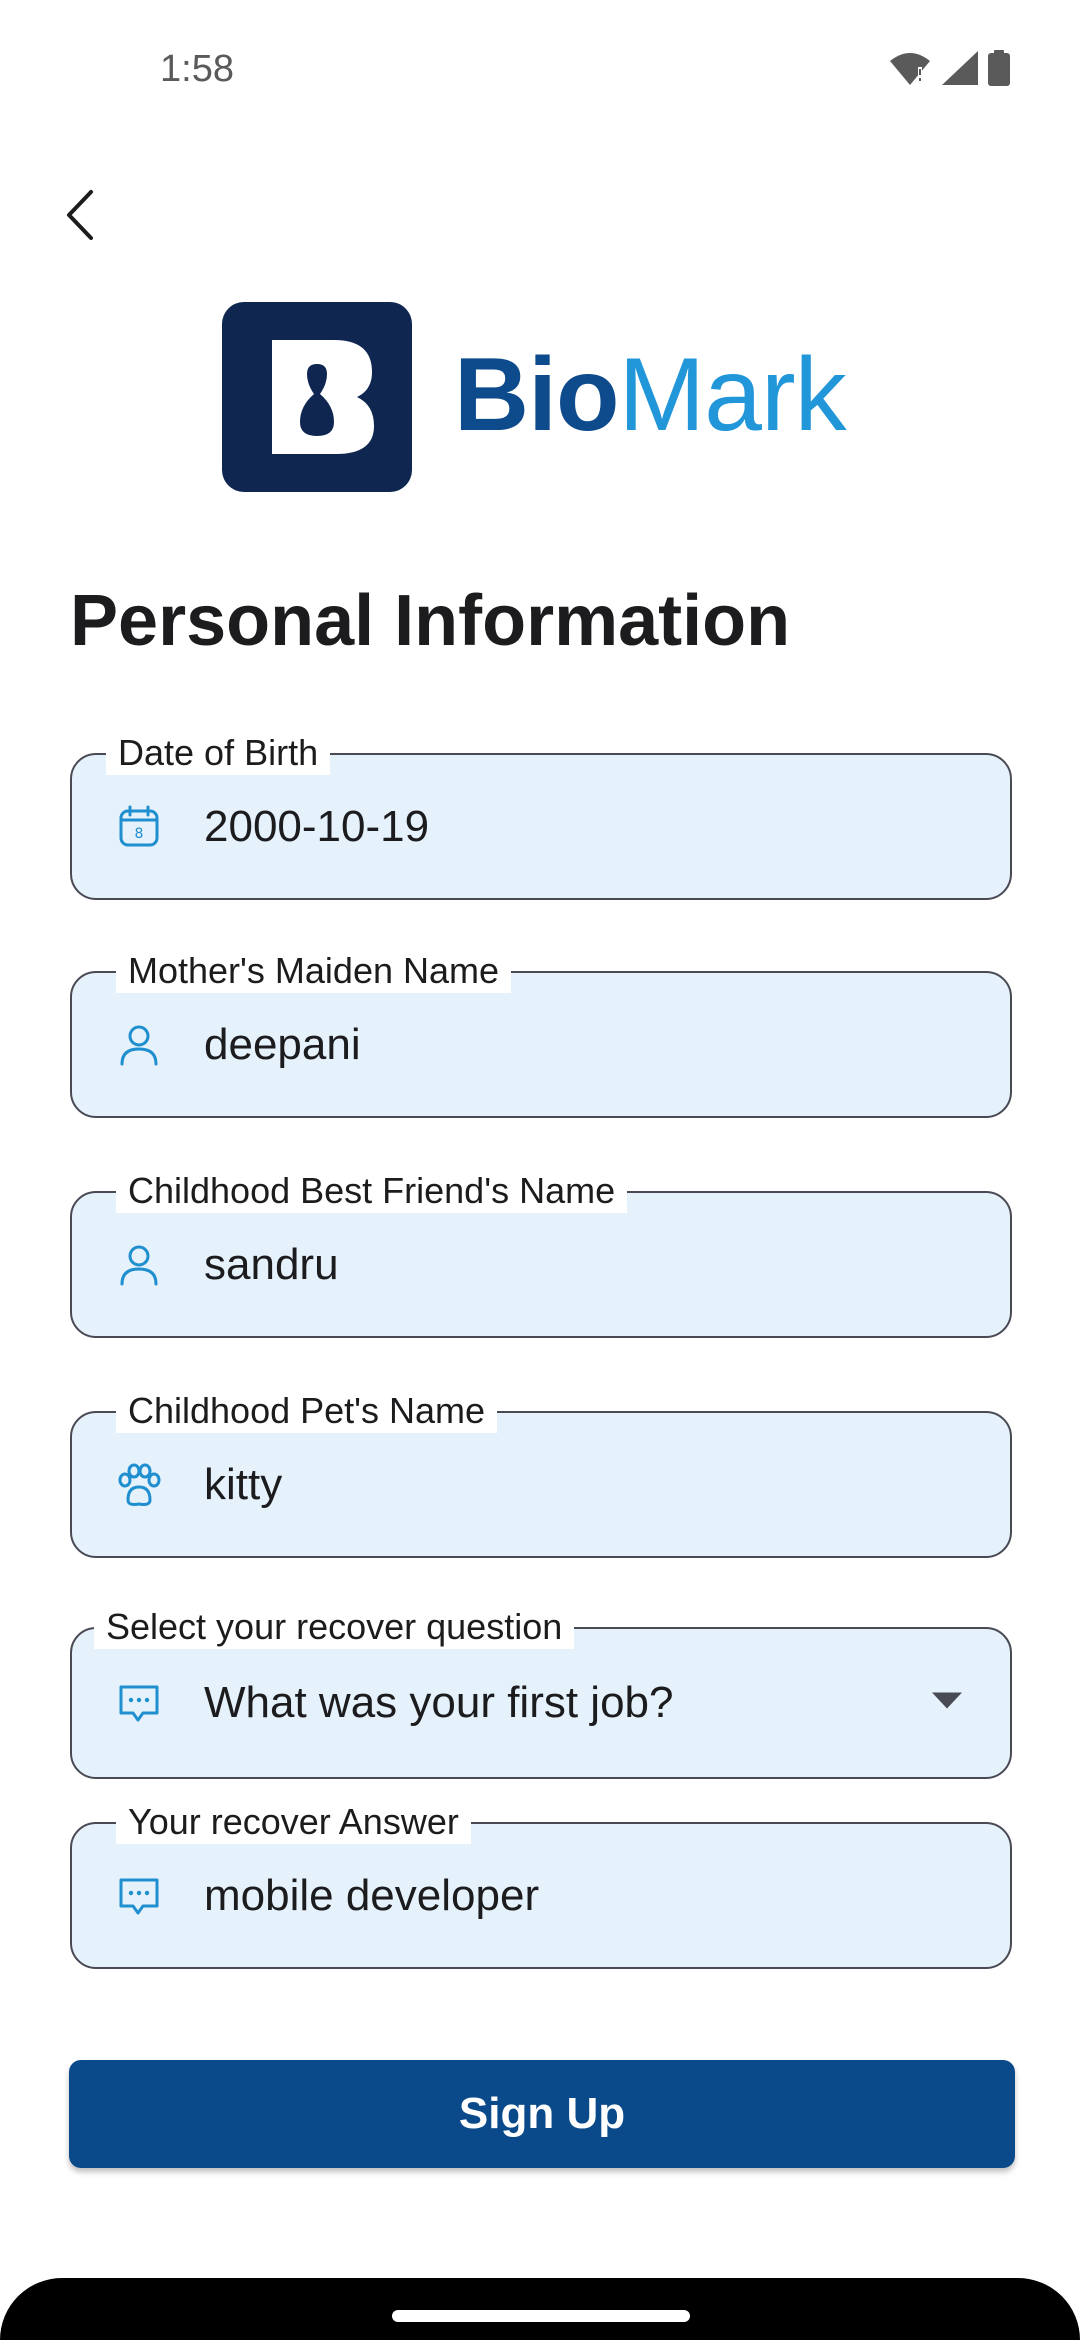 This screenshot has width=1080, height=2340. What do you see at coordinates (541, 2316) in the screenshot?
I see `home-indicator` at bounding box center [541, 2316].